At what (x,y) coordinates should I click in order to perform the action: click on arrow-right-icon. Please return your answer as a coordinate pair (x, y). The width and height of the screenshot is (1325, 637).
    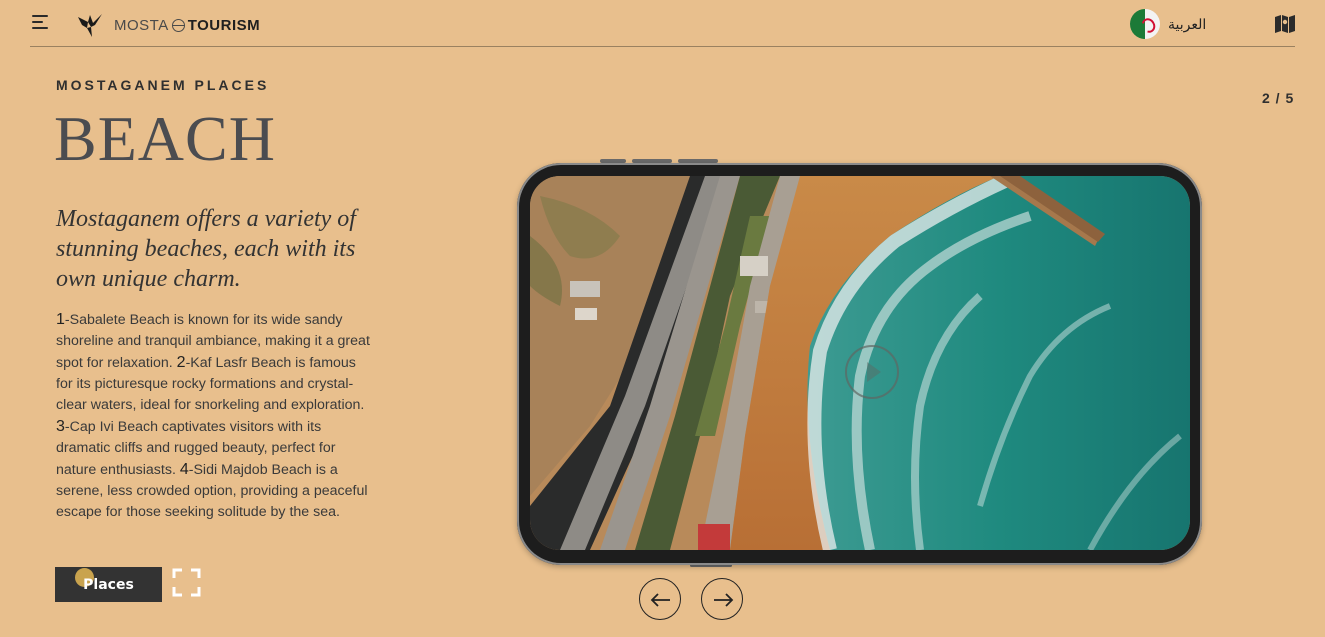
    Looking at the image, I should click on (724, 600).